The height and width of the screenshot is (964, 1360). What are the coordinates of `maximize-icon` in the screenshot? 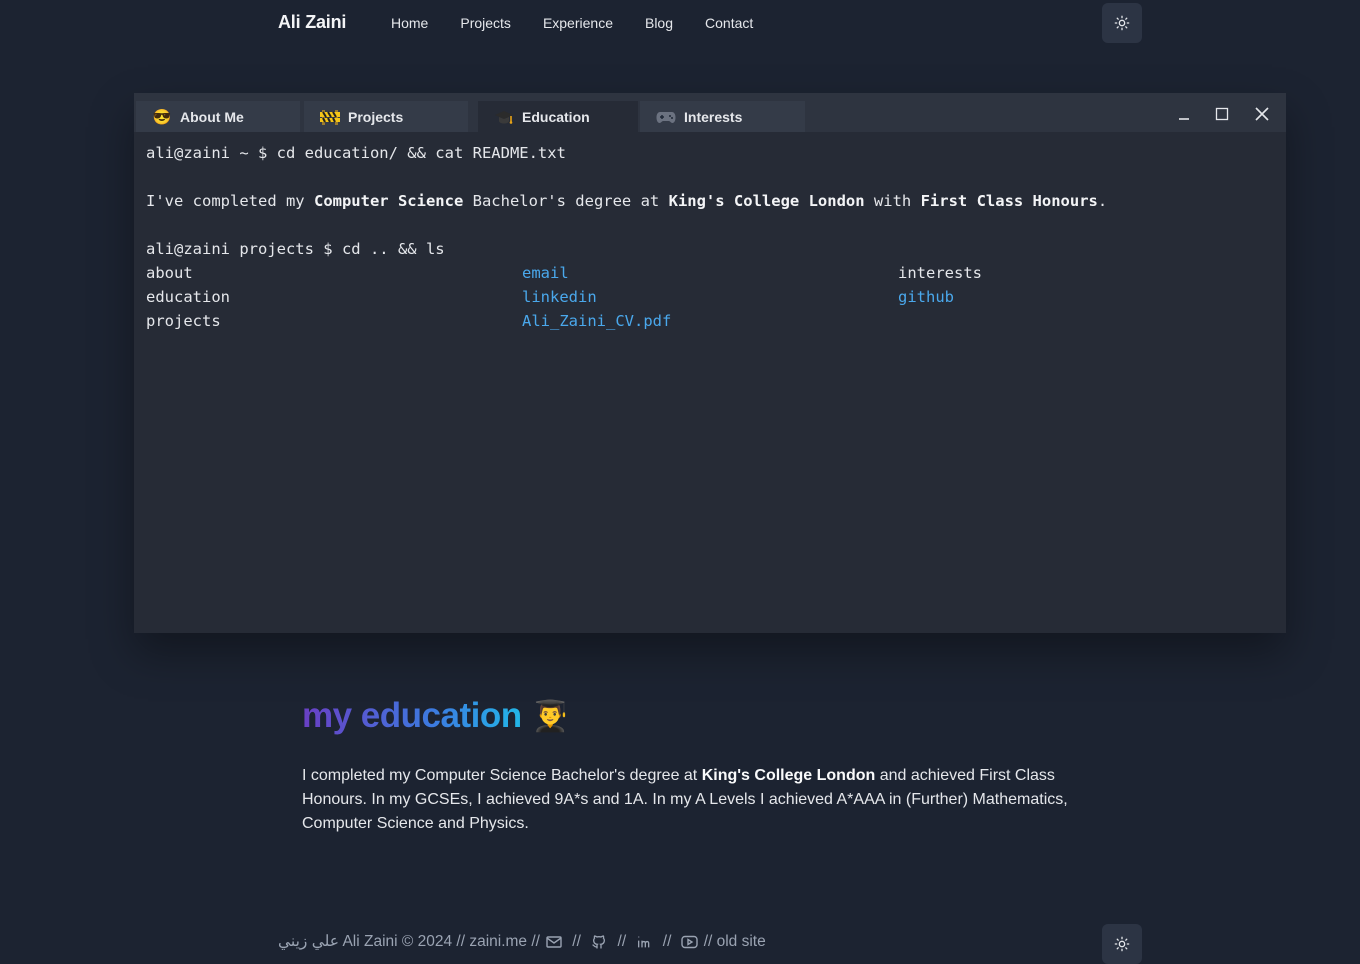 It's located at (1222, 114).